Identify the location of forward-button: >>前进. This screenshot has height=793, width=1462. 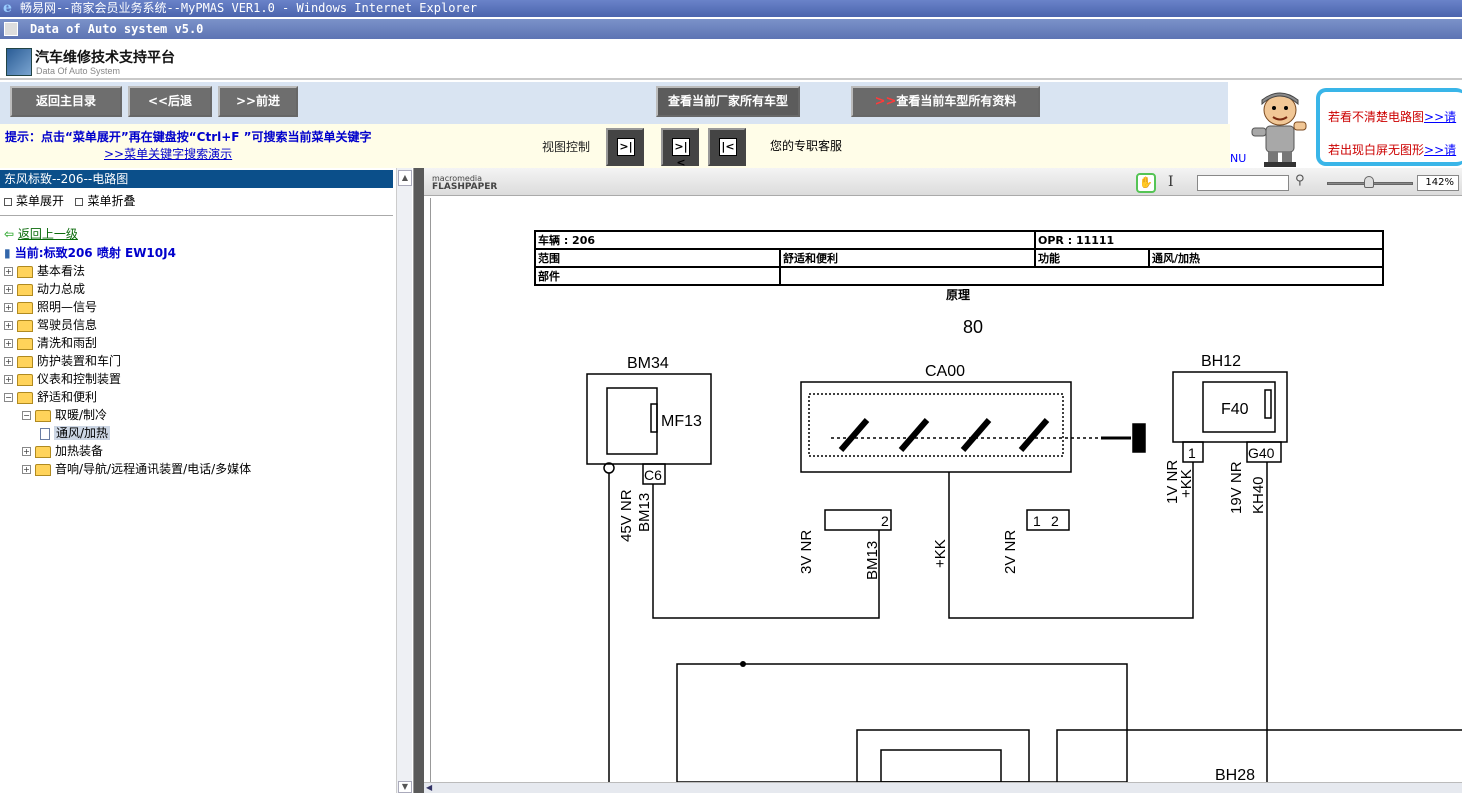
(258, 101).